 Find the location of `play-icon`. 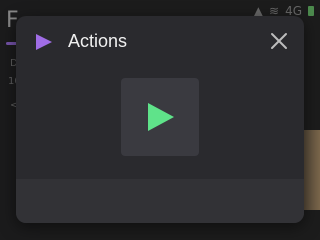

play-icon is located at coordinates (161, 117).